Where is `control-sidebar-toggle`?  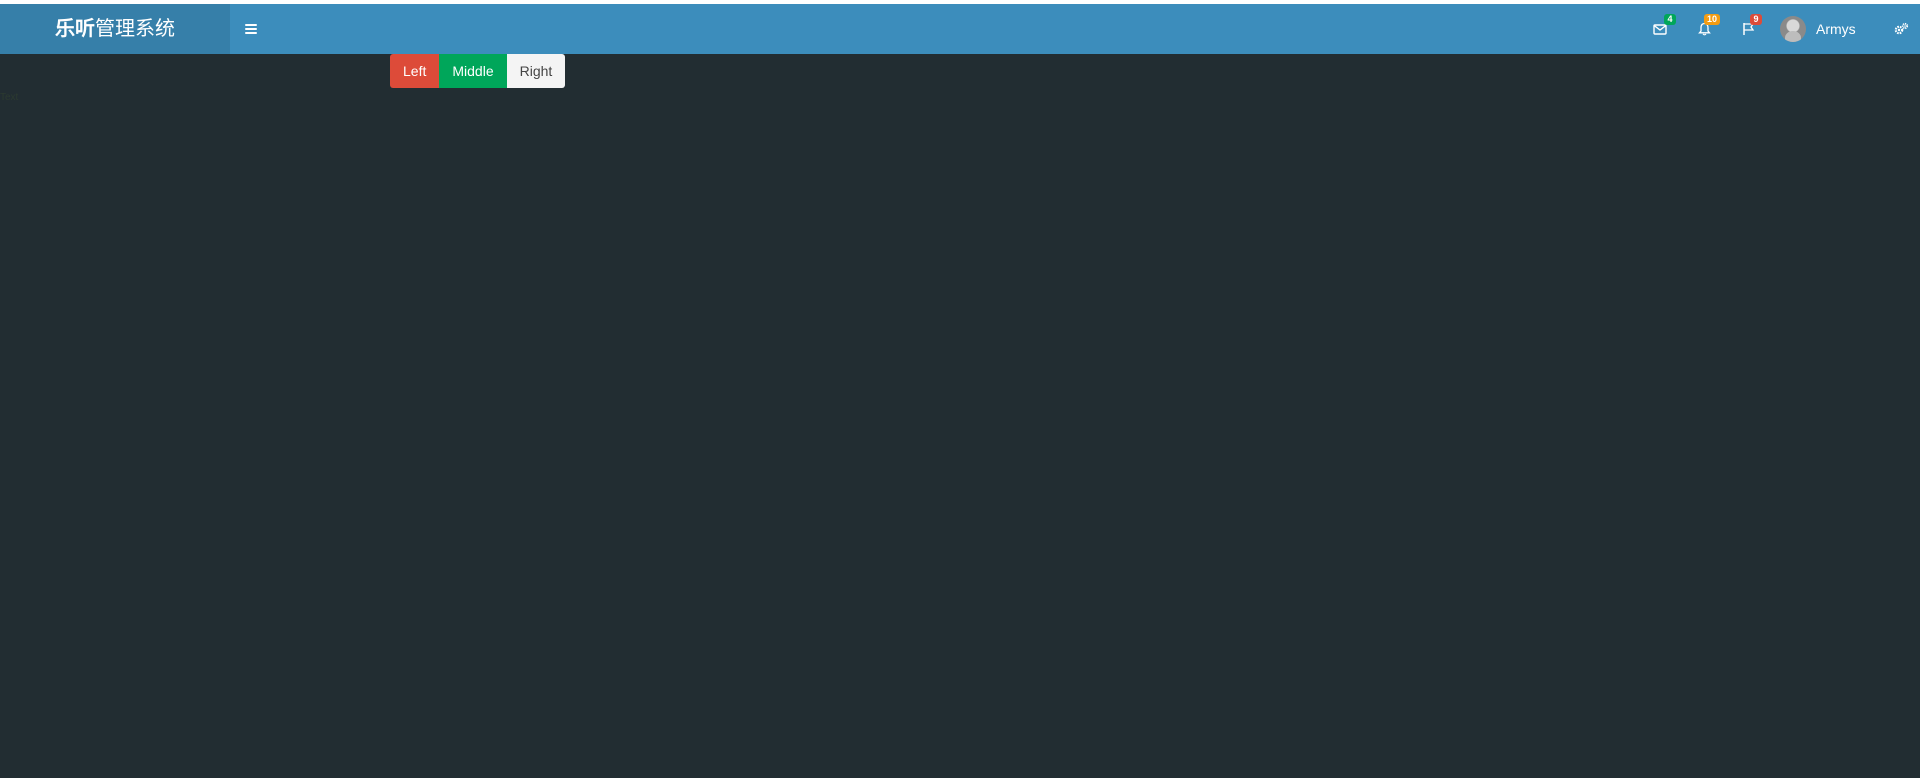
control-sidebar-toggle is located at coordinates (1901, 29).